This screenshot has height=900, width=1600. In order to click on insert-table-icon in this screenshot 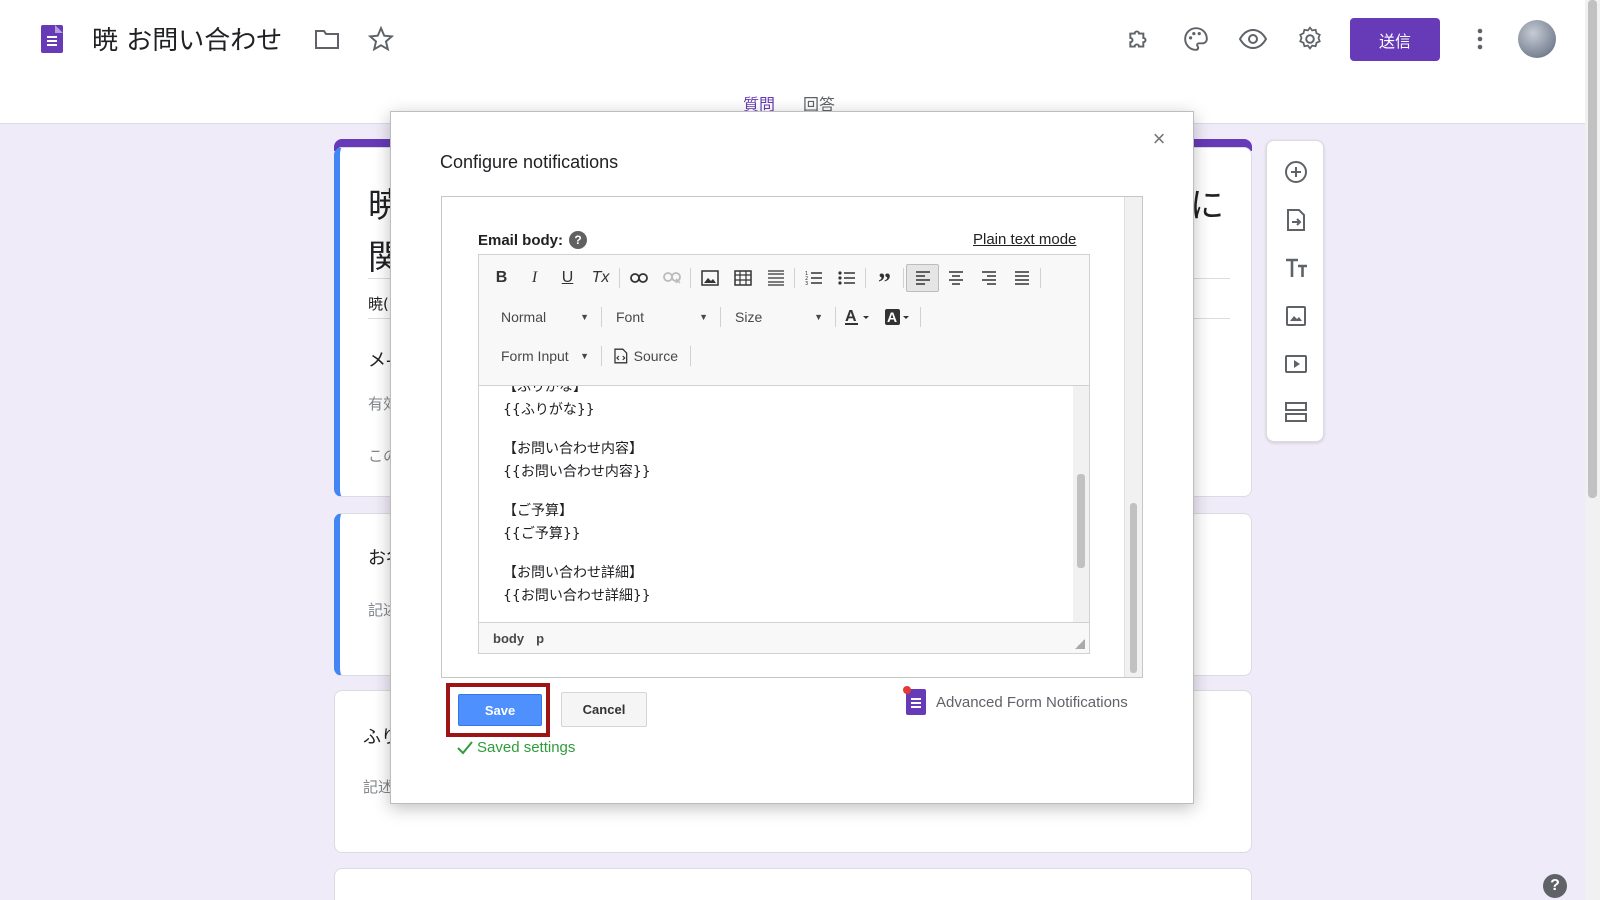, I will do `click(742, 278)`.